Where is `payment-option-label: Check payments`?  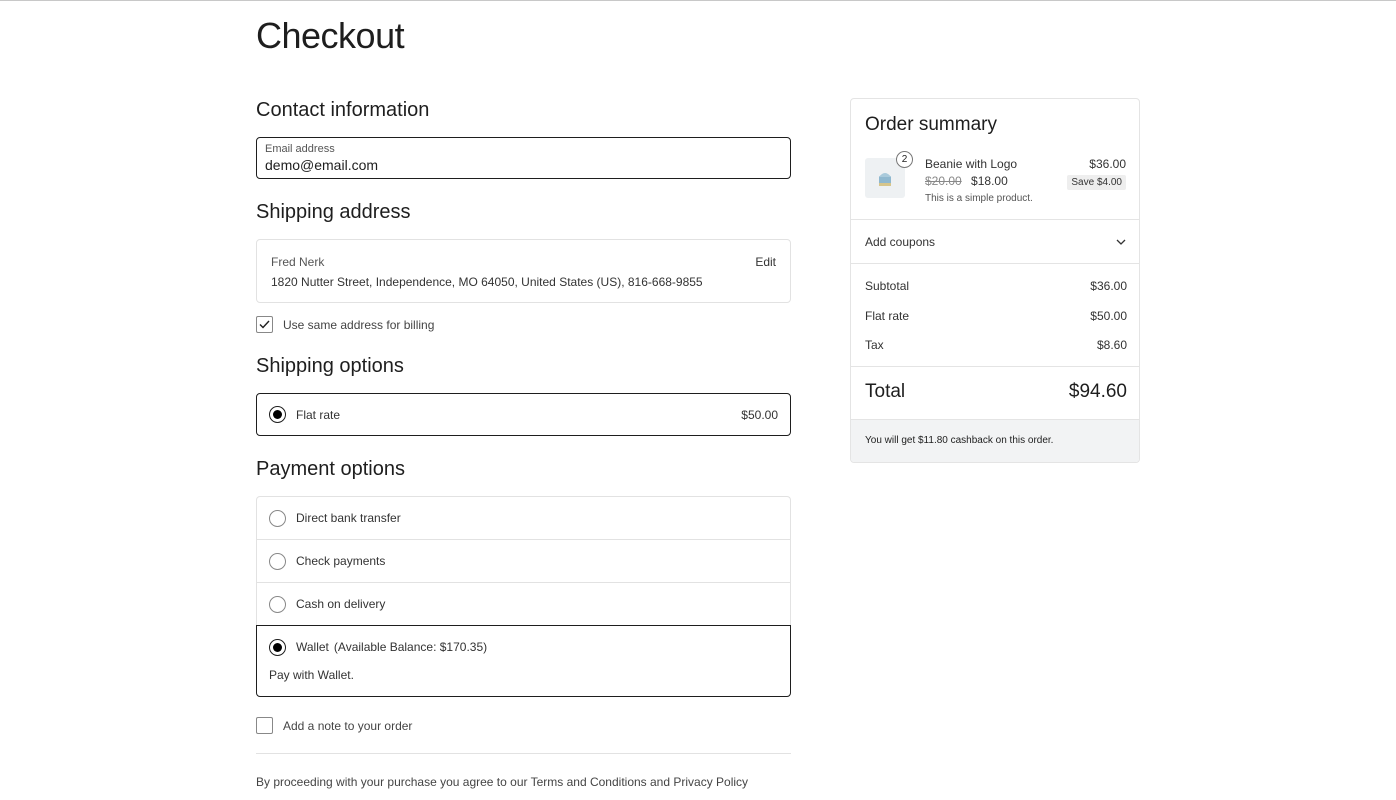
payment-option-label: Check payments is located at coordinates (341, 561).